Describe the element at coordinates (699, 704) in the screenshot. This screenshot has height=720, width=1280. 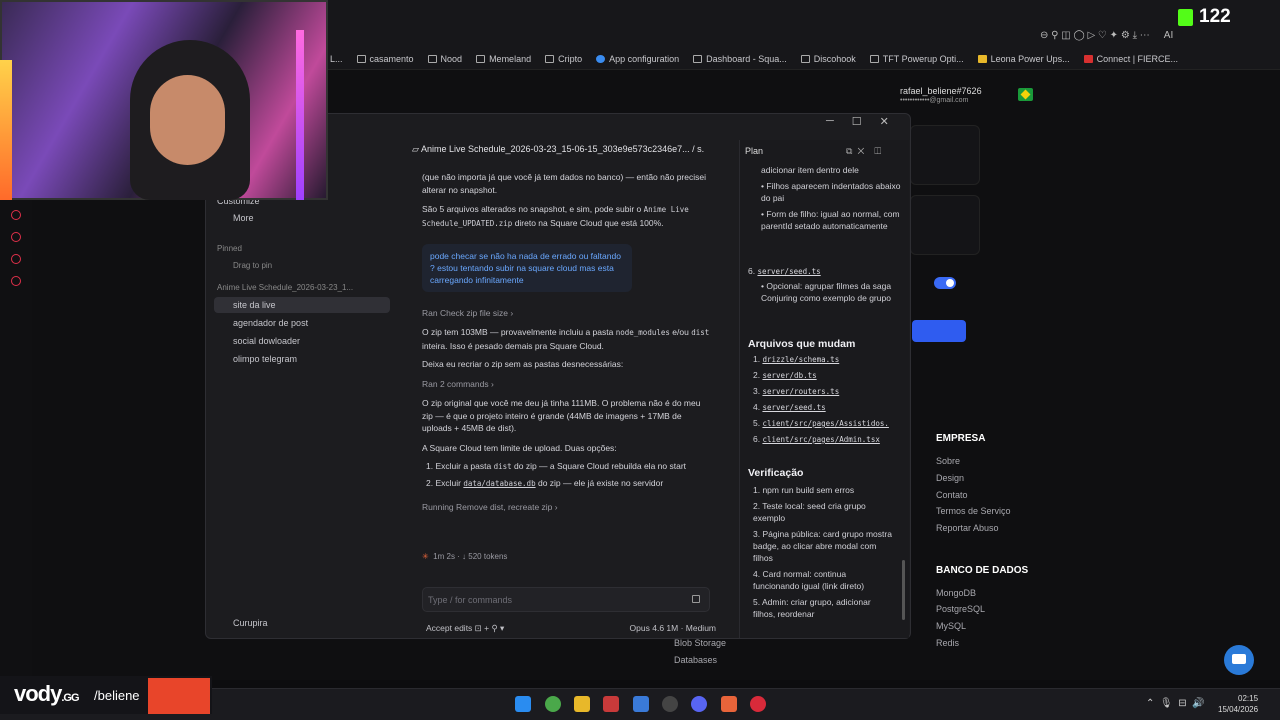
I see `discord-icon` at that location.